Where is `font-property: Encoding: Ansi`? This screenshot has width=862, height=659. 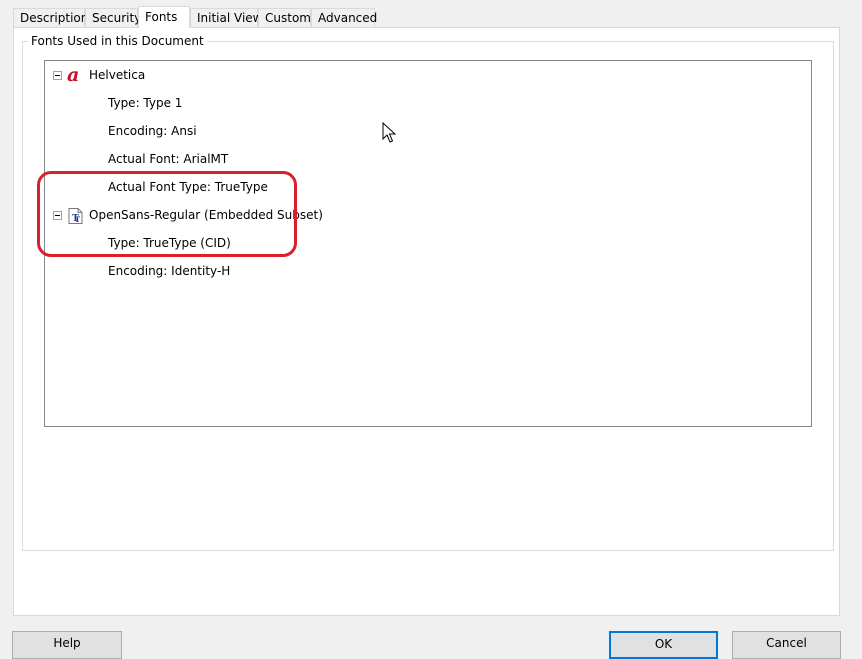
font-property: Encoding: Ansi is located at coordinates (152, 131).